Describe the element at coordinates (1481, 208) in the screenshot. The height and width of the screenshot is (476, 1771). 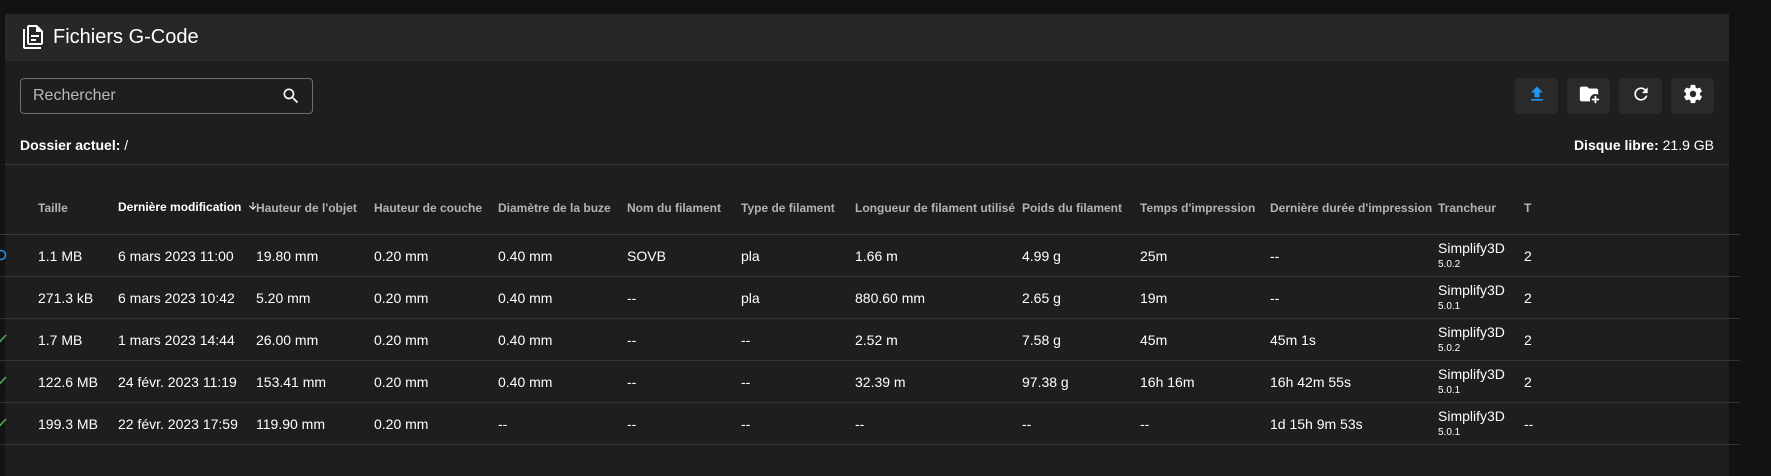
I see `column-header: Trancheur` at that location.